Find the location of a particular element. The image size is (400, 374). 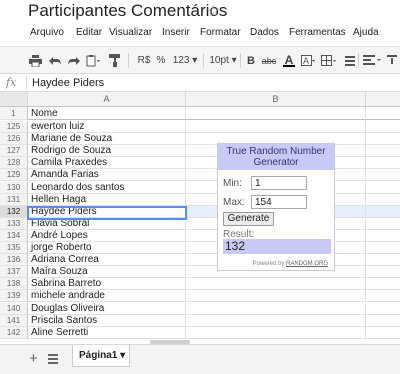

row-header: 142 is located at coordinates (14, 332).